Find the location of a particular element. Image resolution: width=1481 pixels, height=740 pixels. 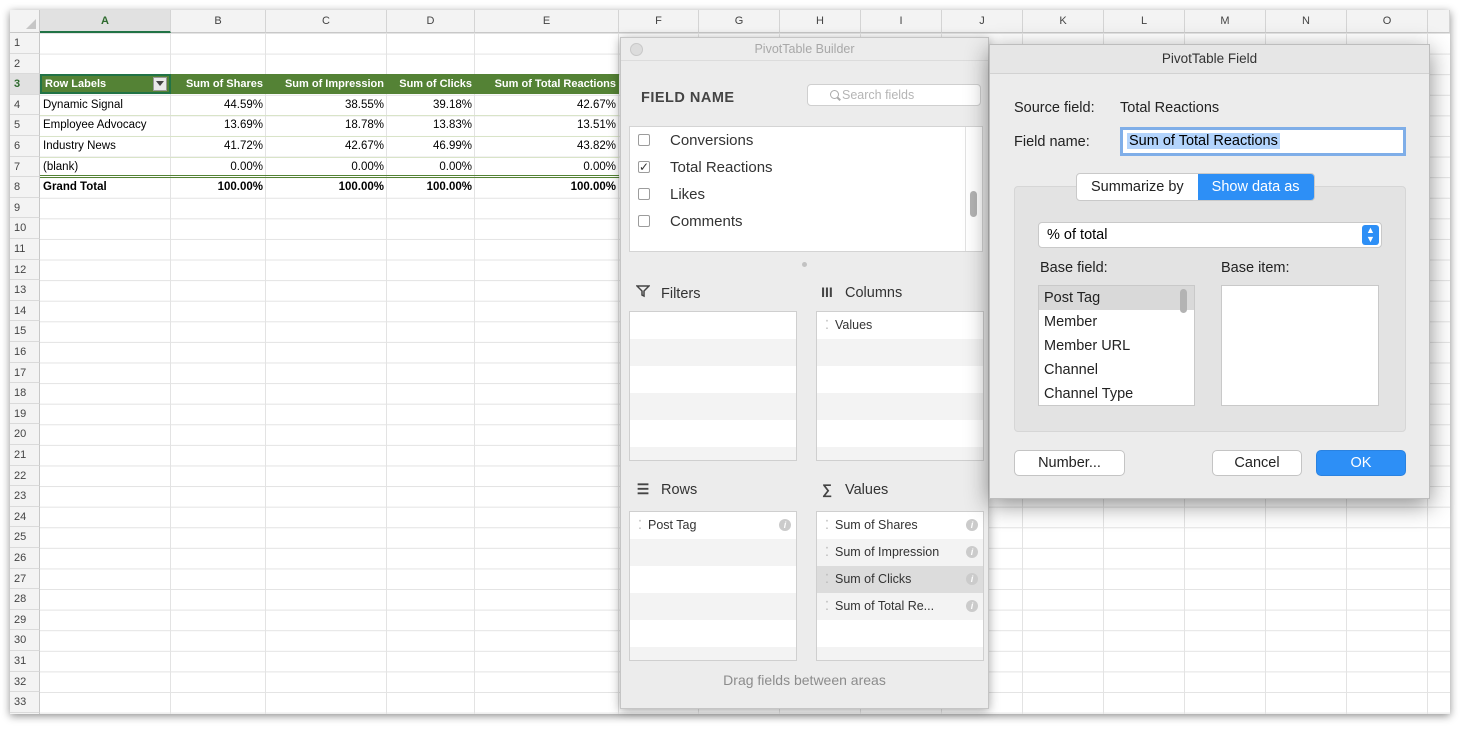

row-header: 7 is located at coordinates (25, 167).